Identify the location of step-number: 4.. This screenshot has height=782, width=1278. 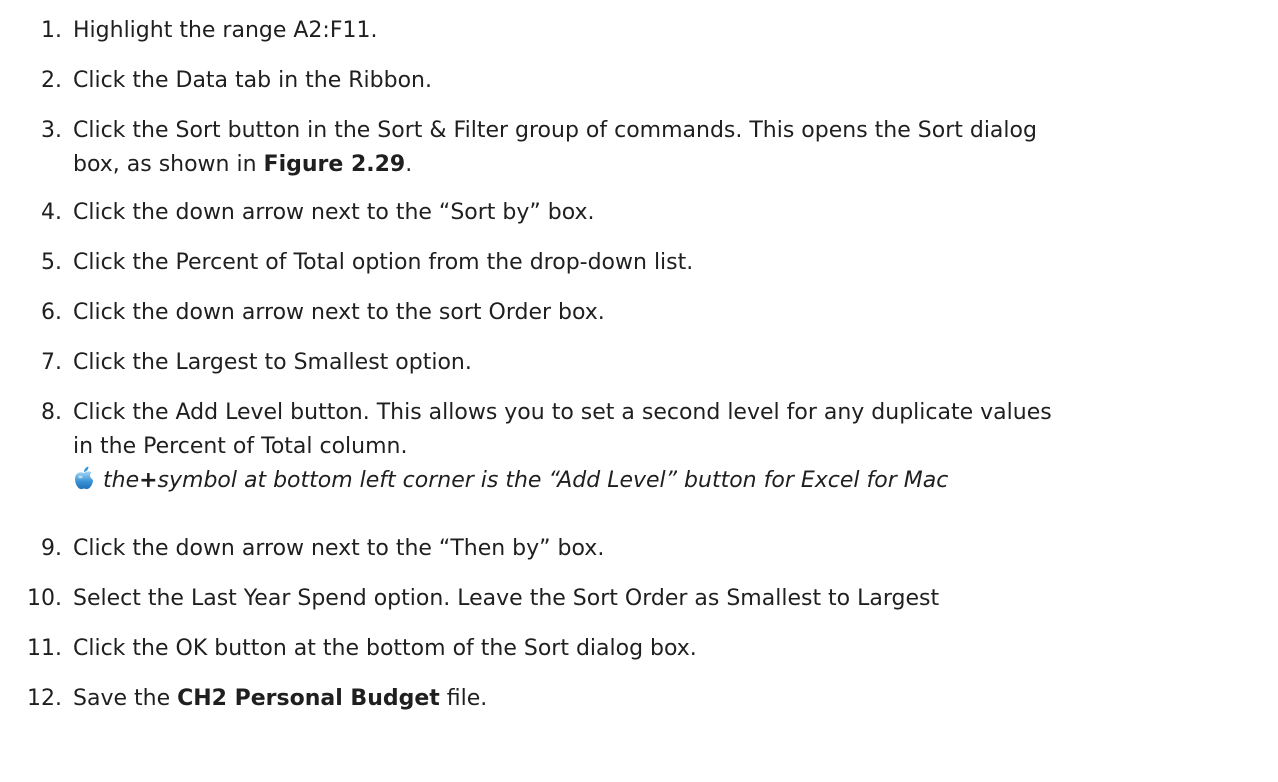
(51, 212).